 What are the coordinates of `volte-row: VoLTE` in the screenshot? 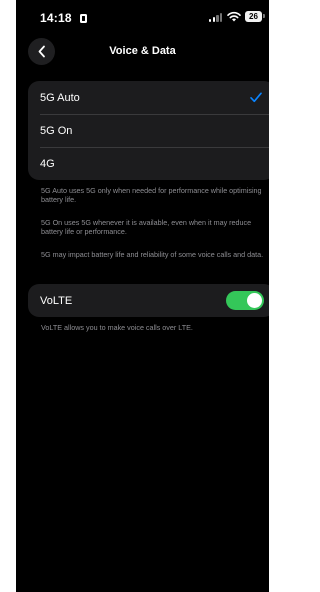 It's located at (148, 300).